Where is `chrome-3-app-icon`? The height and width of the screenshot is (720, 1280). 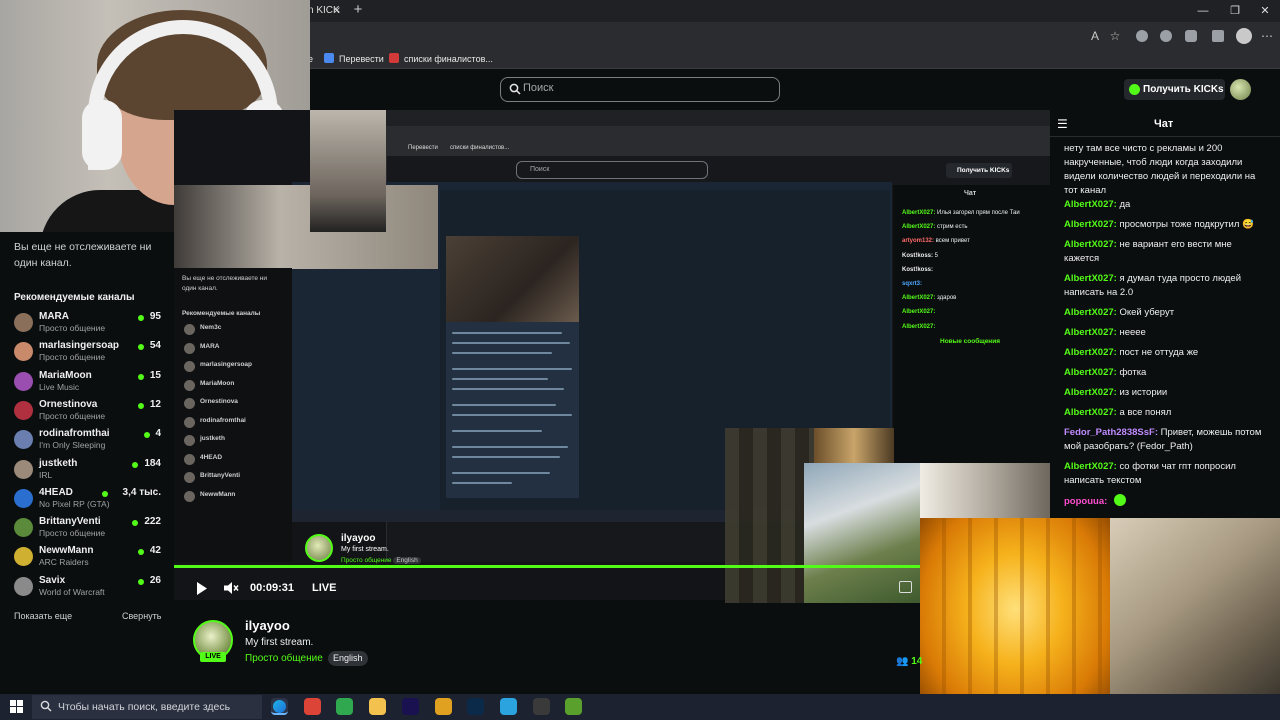 chrome-3-app-icon is located at coordinates (443, 706).